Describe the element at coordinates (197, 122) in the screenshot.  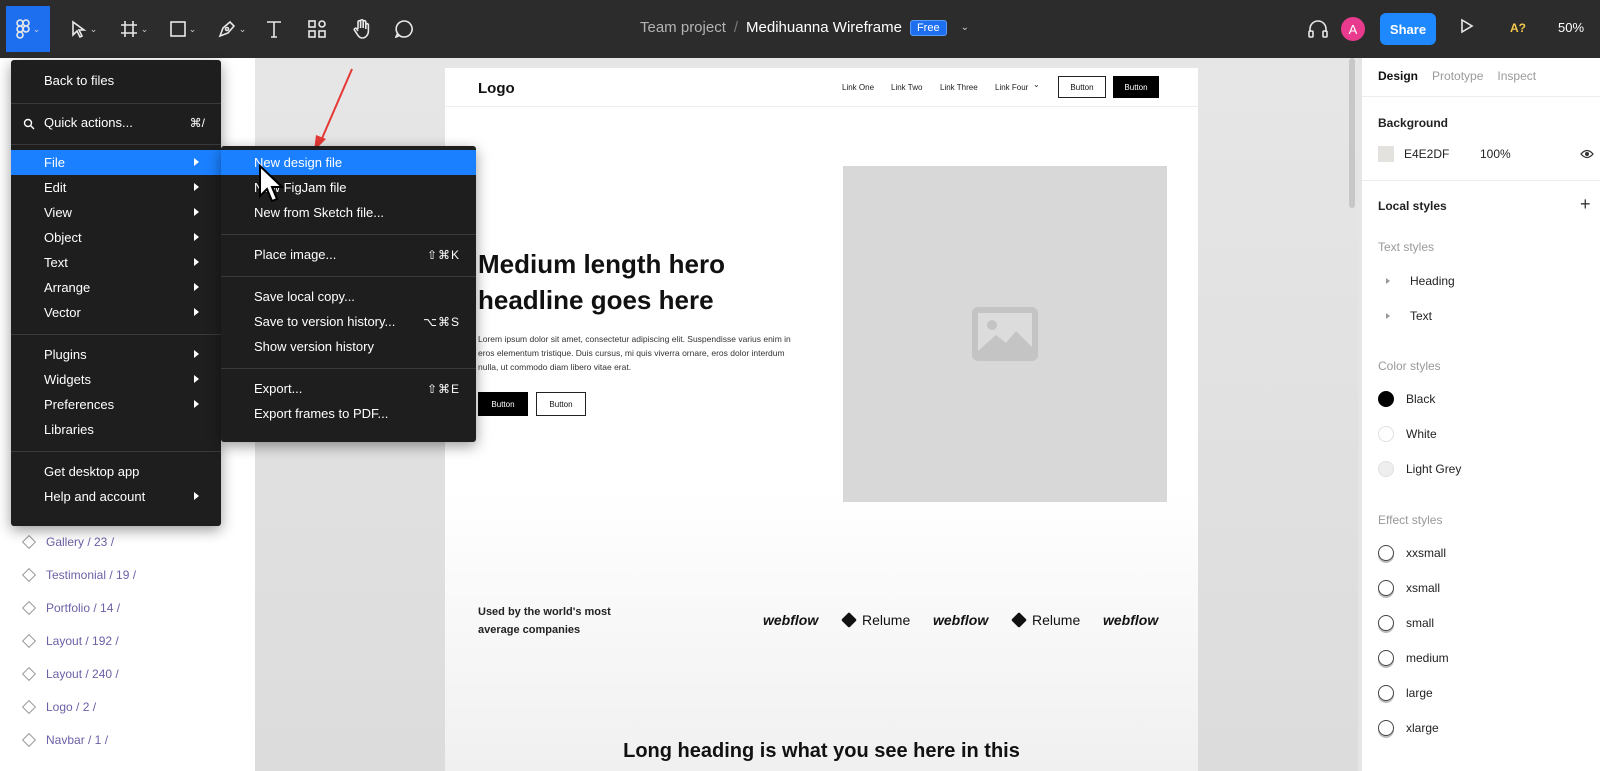
I see `shortcut-label: ⌘/` at that location.